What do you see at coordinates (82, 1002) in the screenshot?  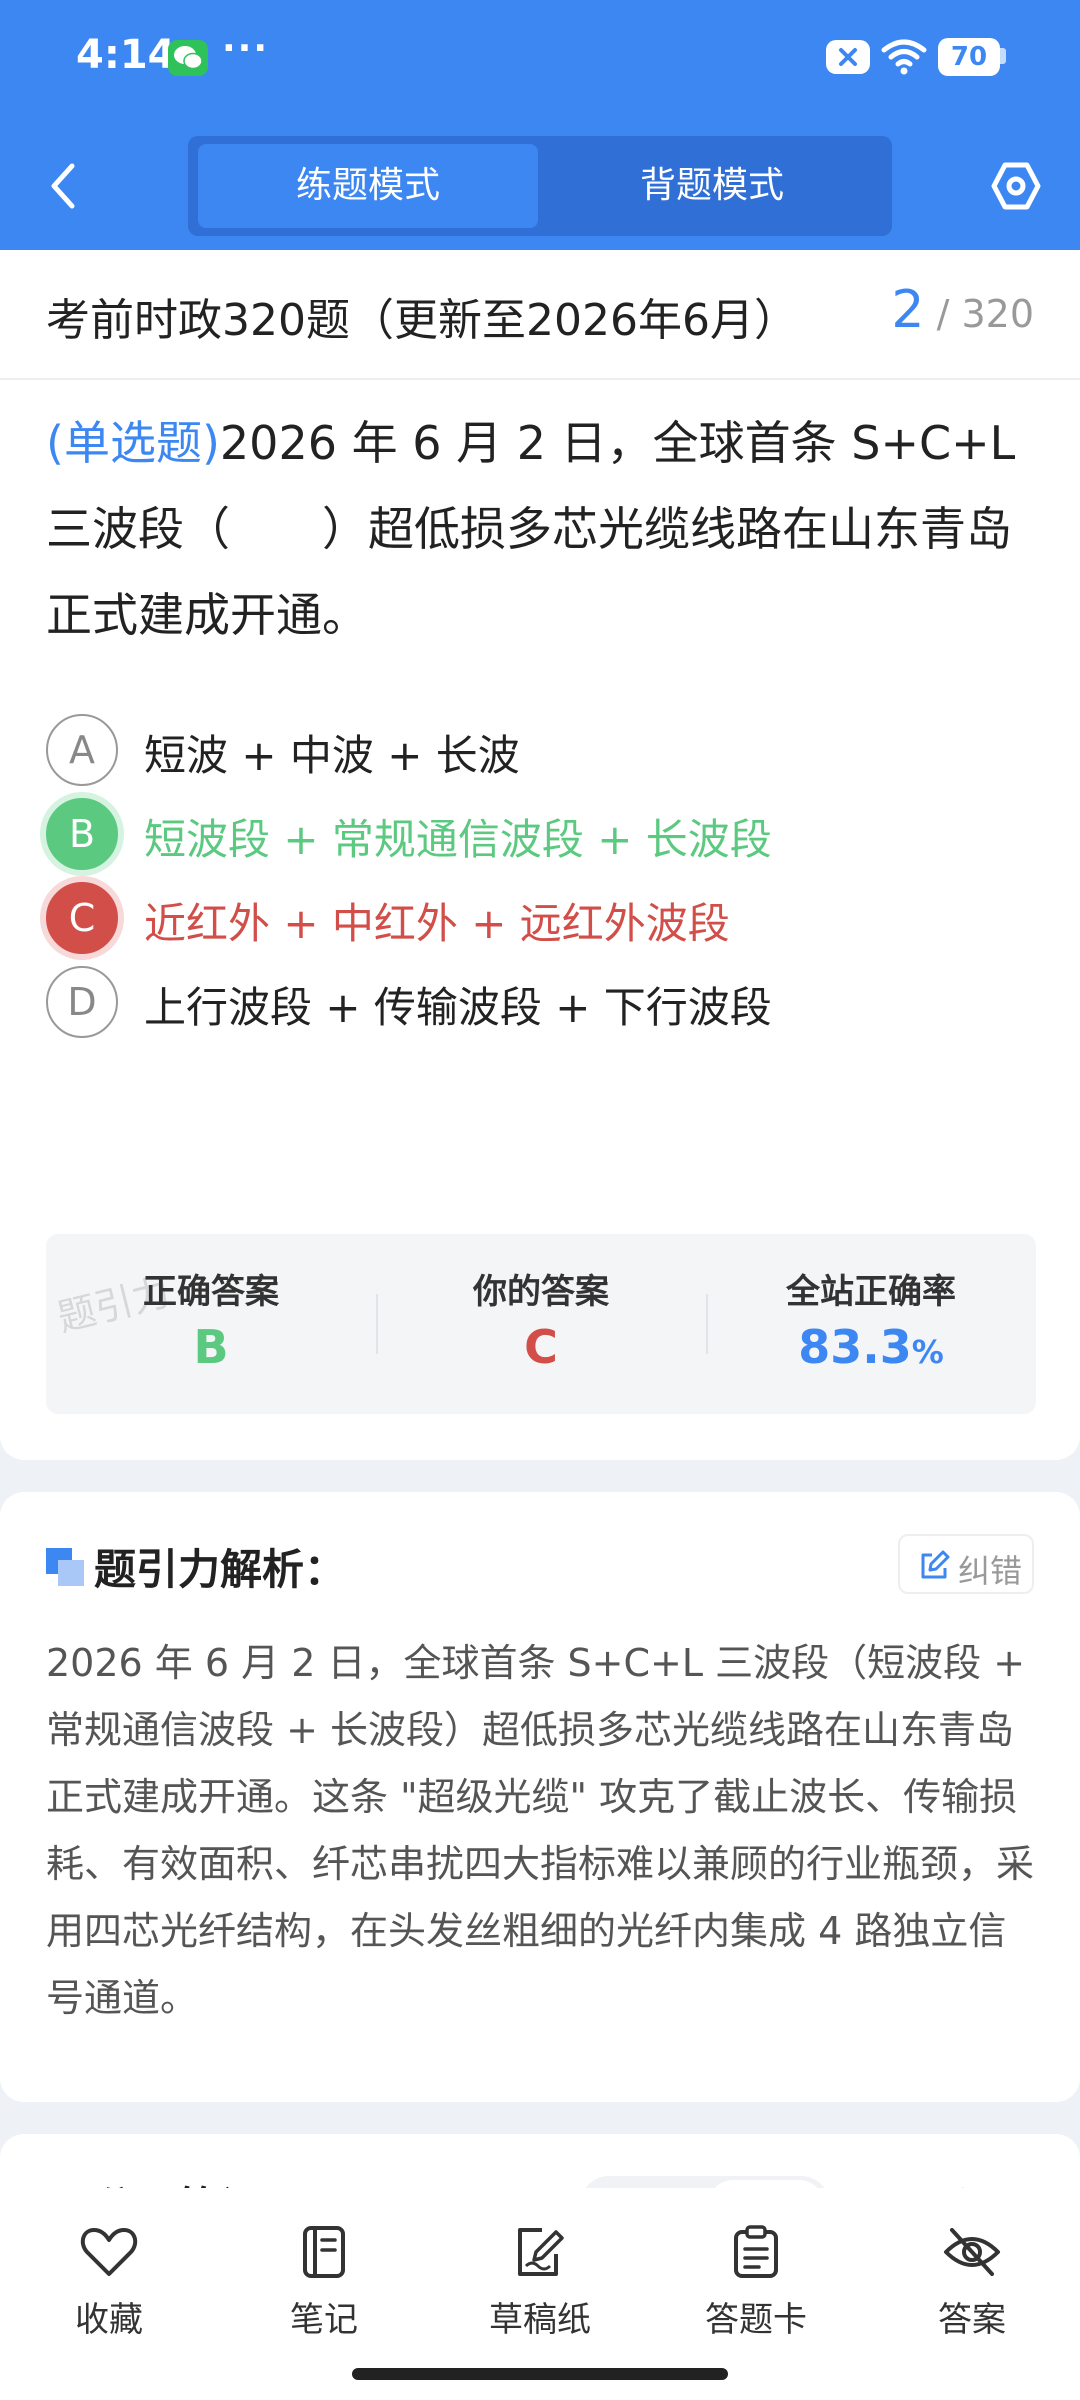 I see `option-letter: D` at bounding box center [82, 1002].